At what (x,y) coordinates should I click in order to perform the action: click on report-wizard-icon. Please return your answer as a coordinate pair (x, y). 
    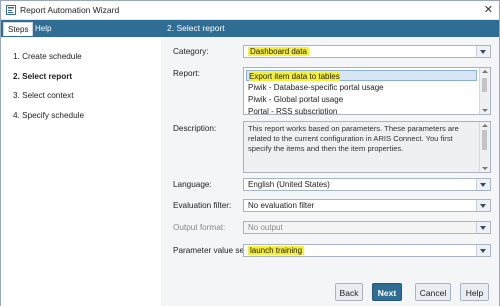
    Looking at the image, I should click on (11, 10).